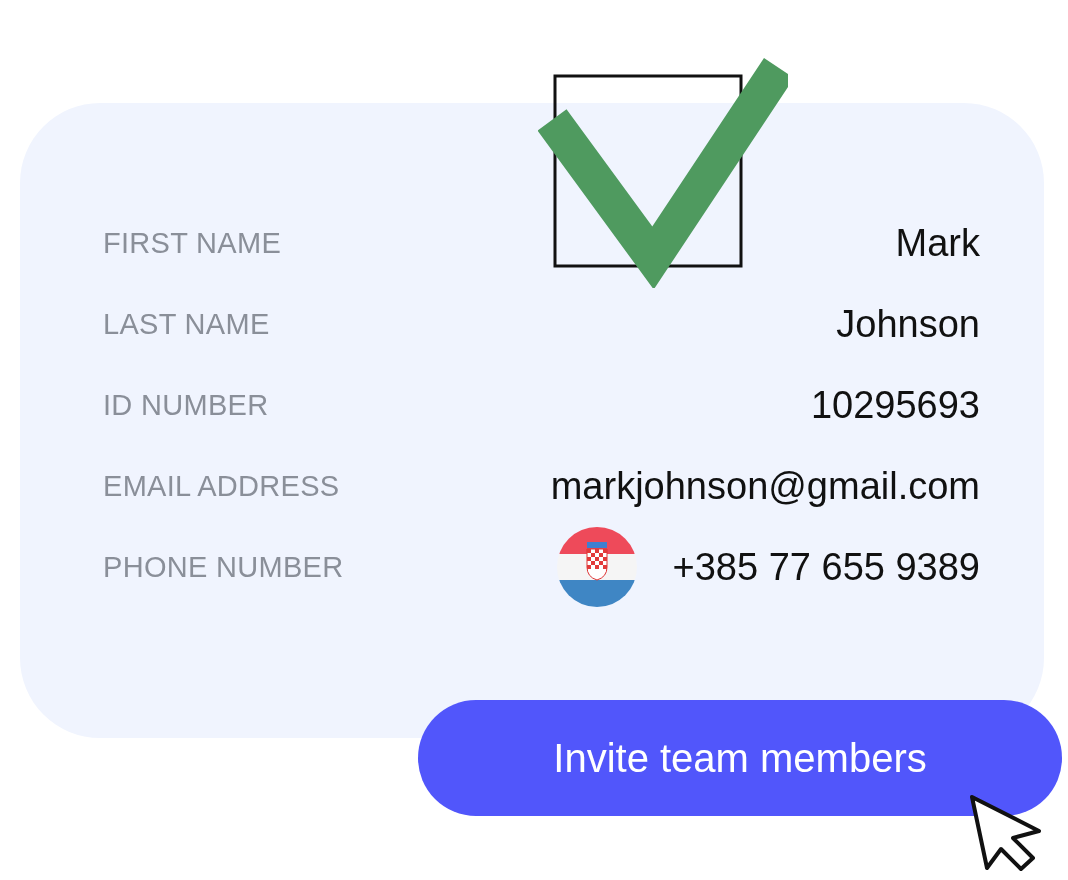  I want to click on field-value: Johnson, so click(908, 324).